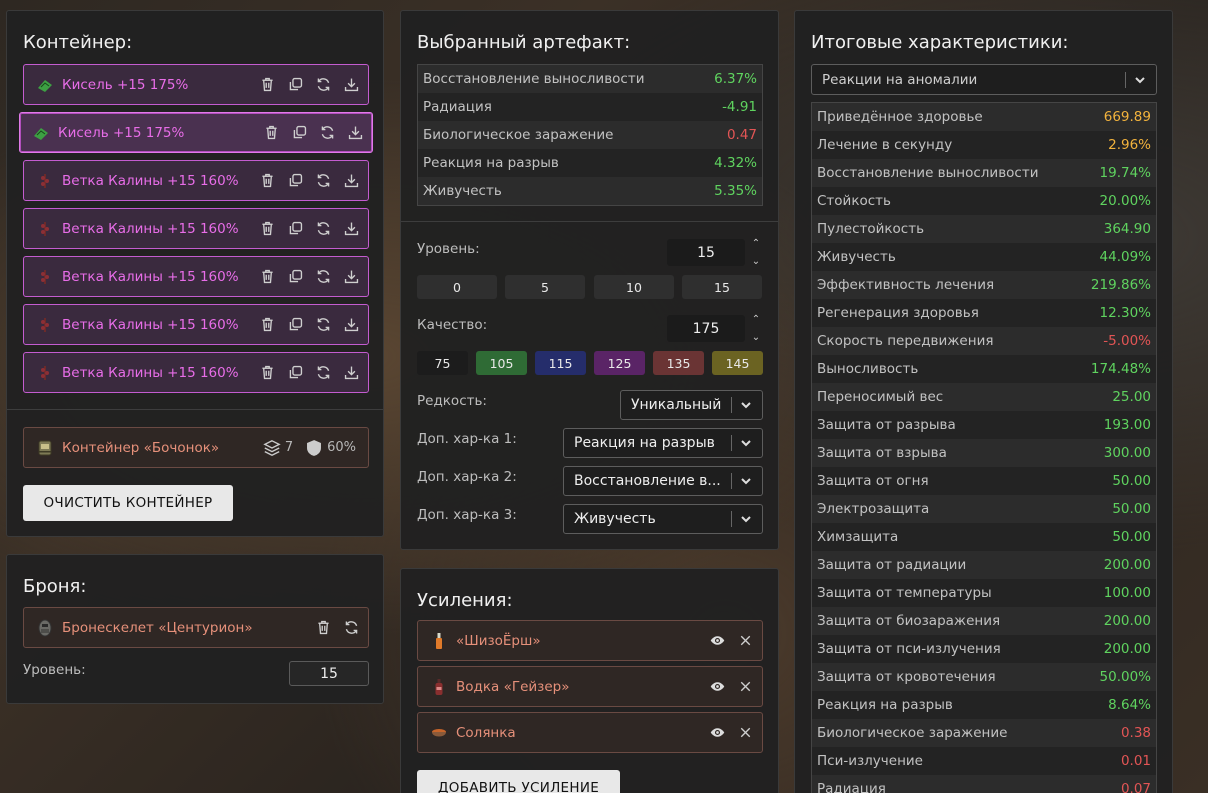  I want to click on stat-row: Биологическое заражение 0.47, so click(590, 135).